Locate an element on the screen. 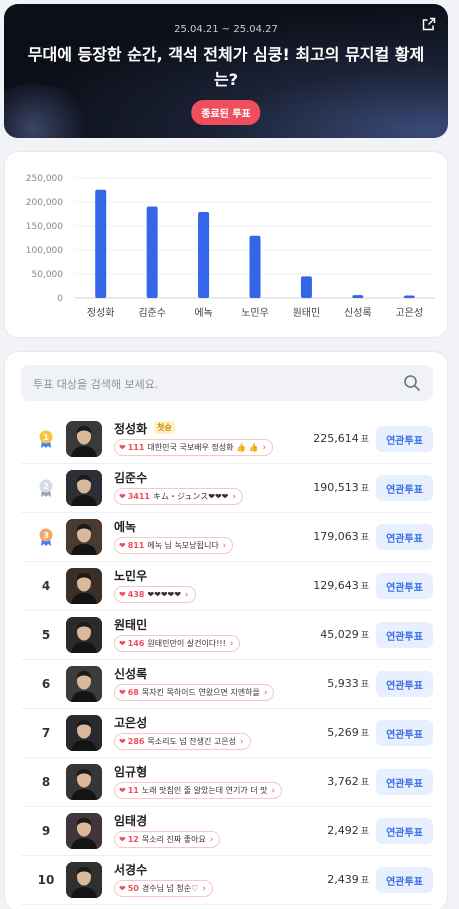 This screenshot has width=459, height=909. cheer-count: 11 is located at coordinates (133, 790).